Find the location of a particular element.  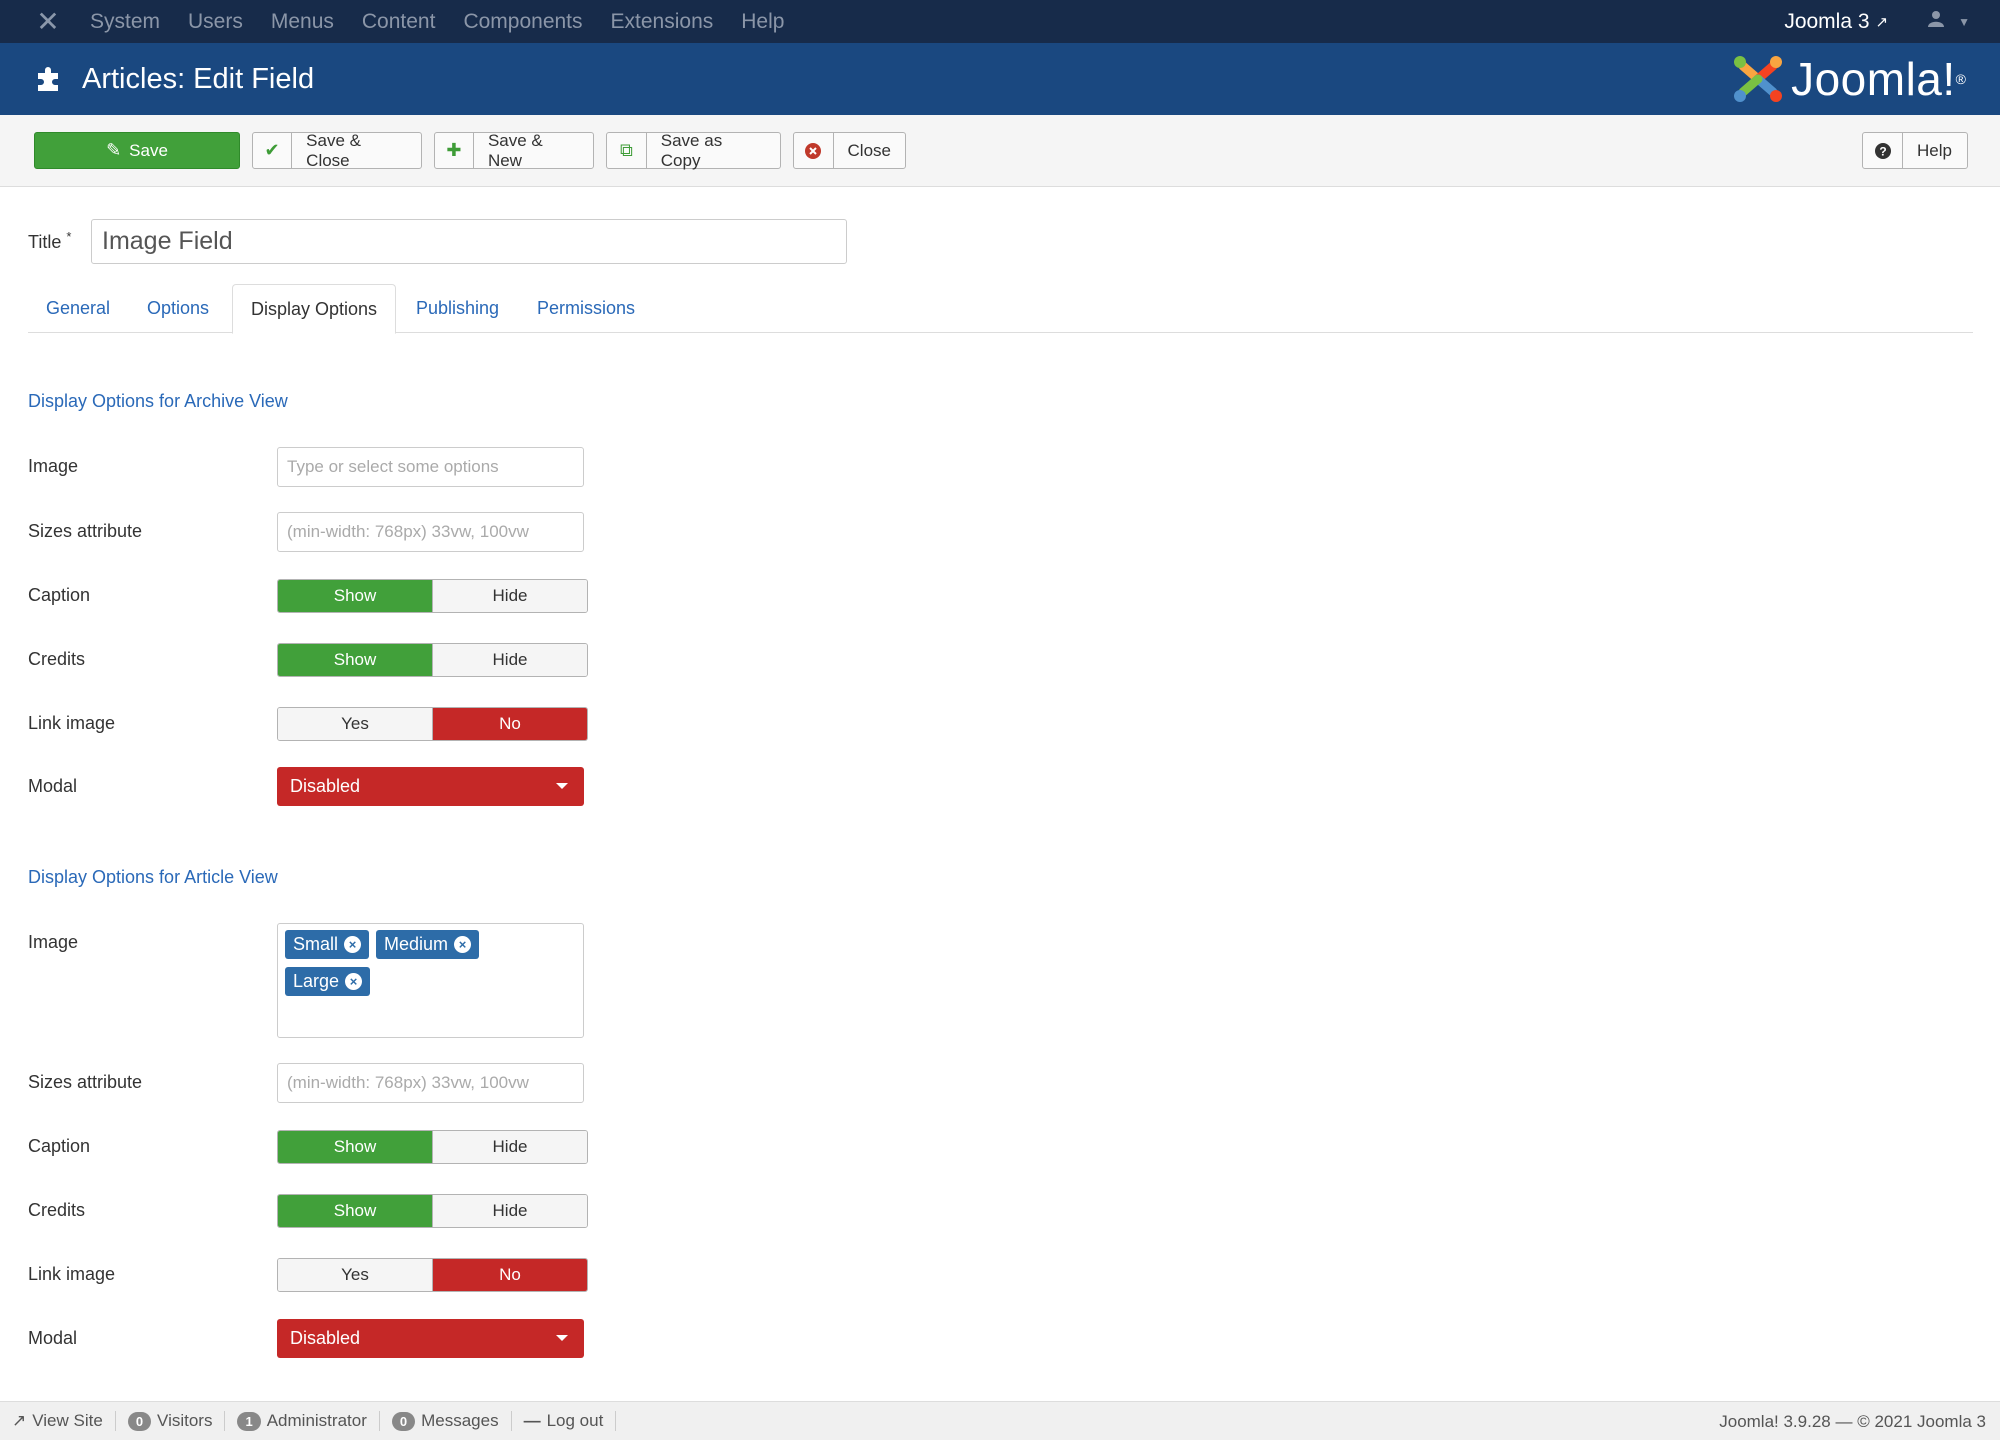

archive-caption-hide: Hide is located at coordinates (509, 596).